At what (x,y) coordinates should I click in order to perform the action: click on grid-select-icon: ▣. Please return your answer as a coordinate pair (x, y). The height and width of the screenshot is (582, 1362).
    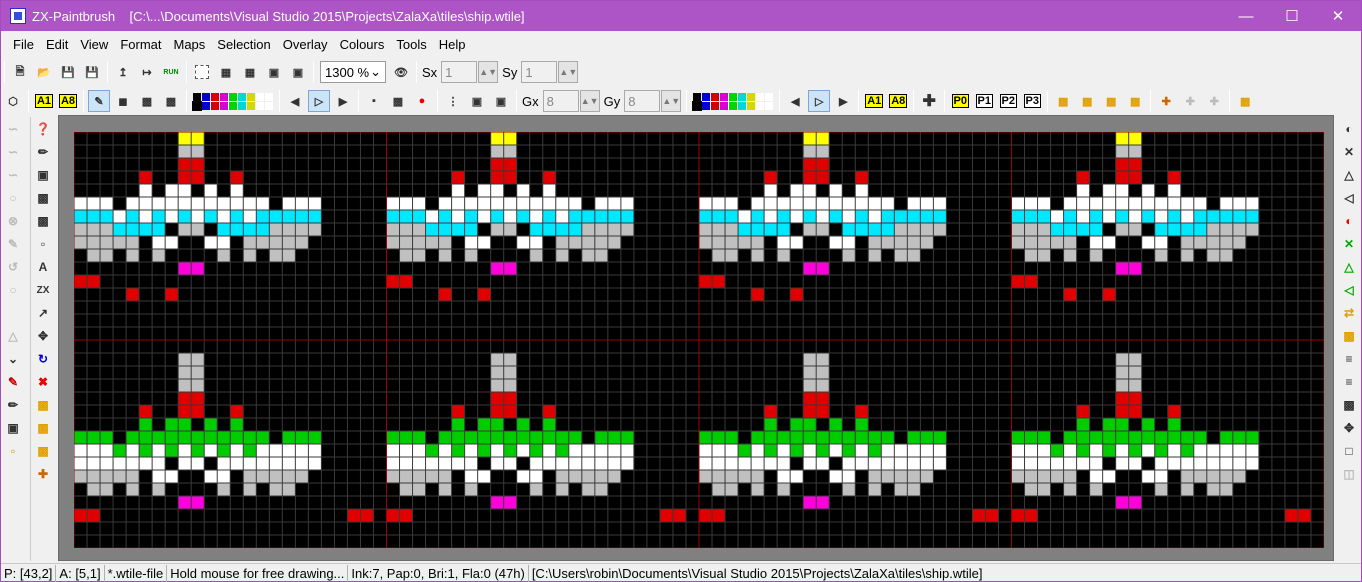
    Looking at the image, I should click on (477, 101).